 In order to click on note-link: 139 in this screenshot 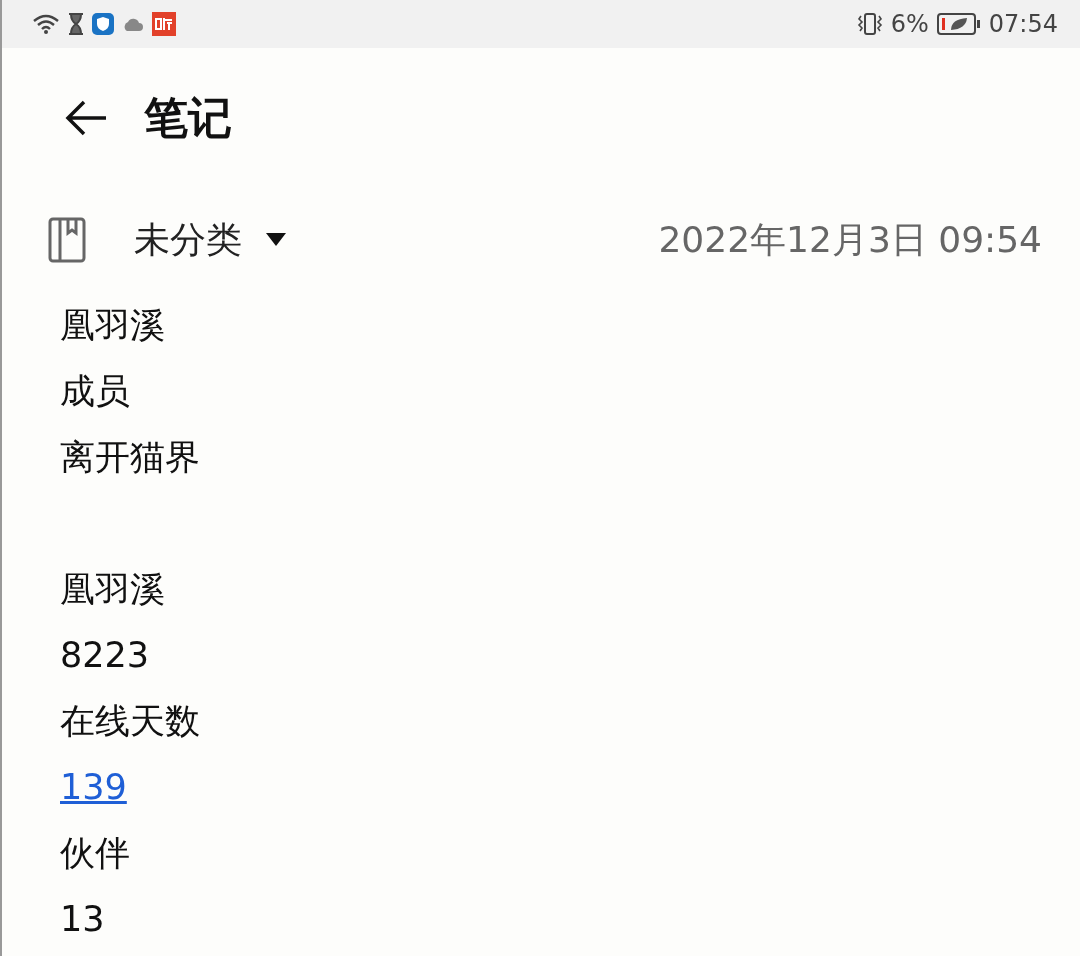, I will do `click(93, 787)`.